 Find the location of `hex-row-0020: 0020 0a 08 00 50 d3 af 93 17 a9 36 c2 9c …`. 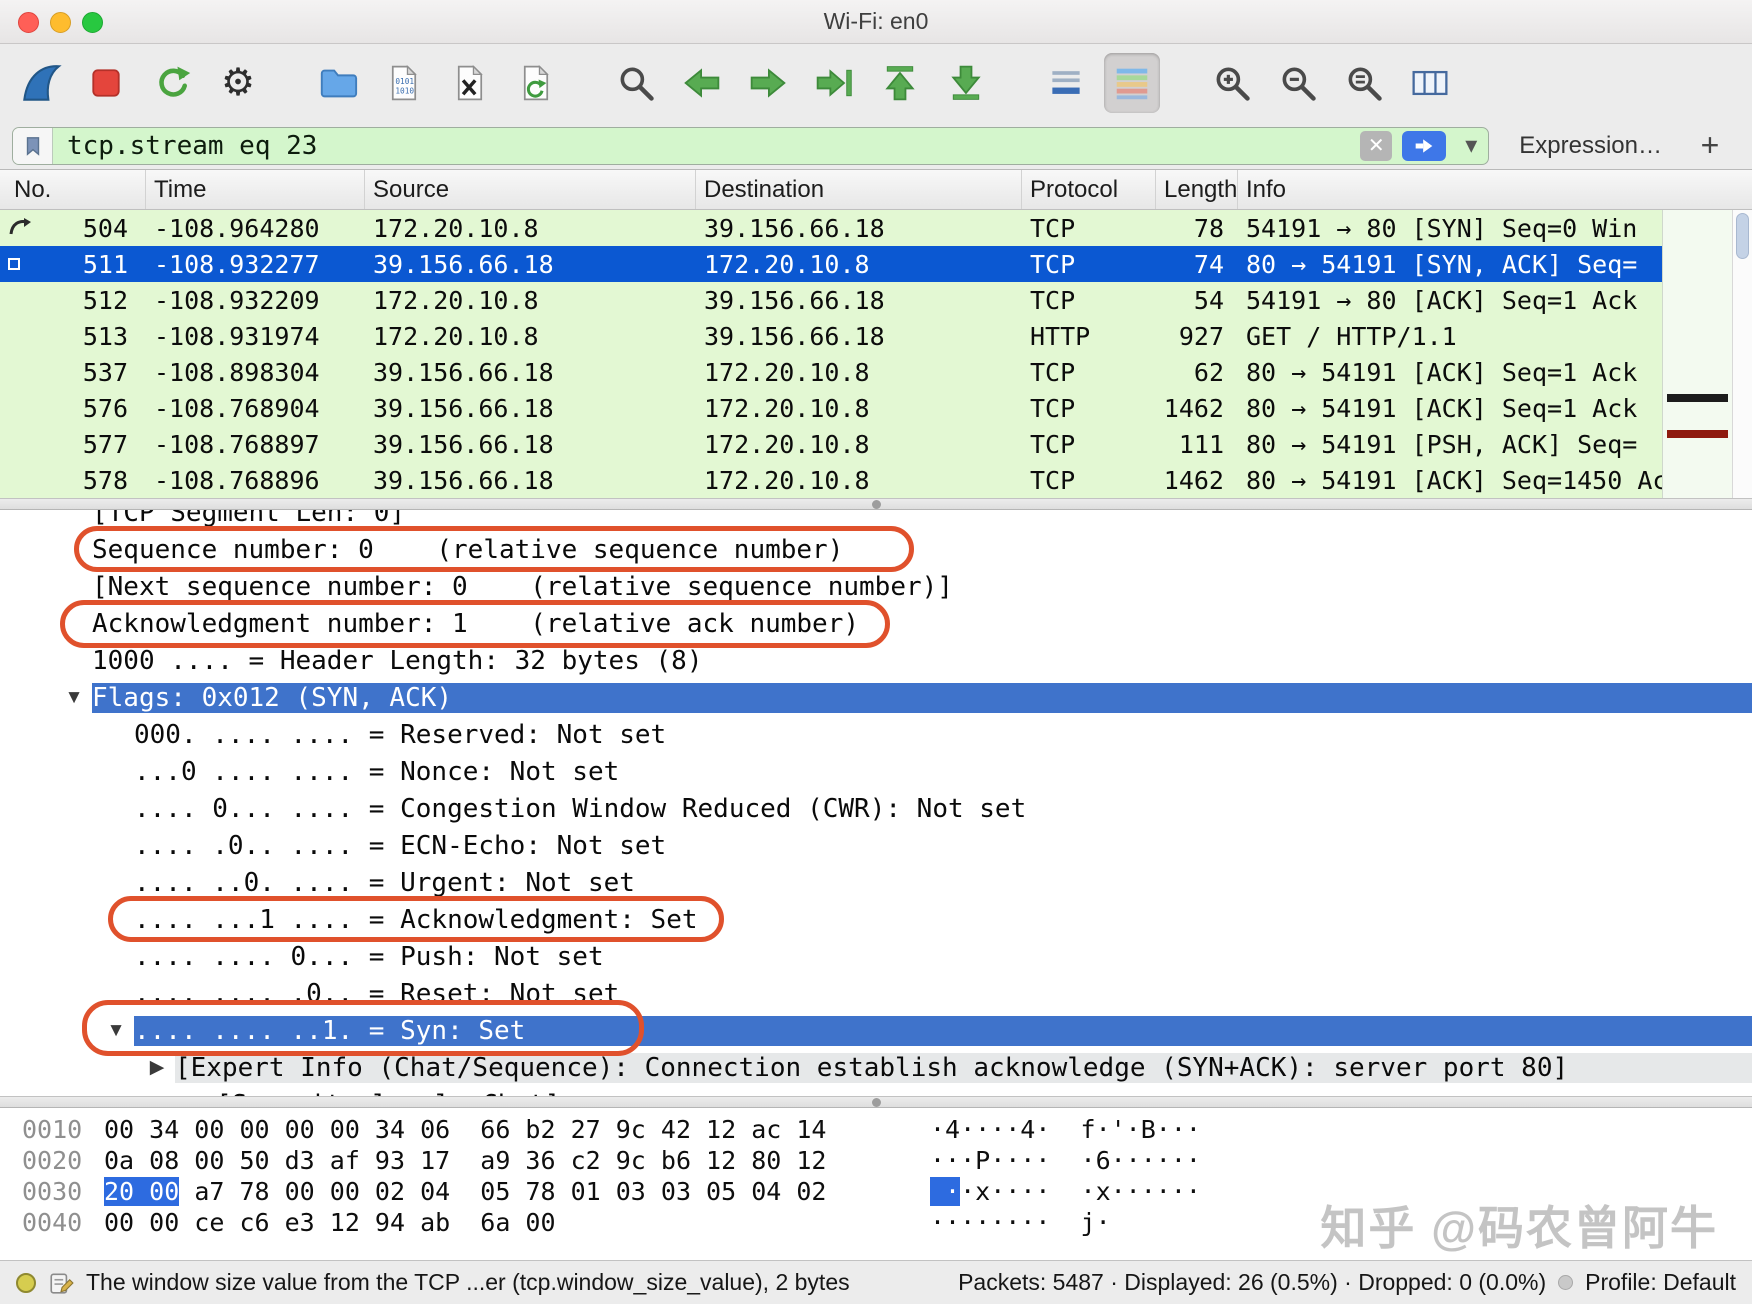

hex-row-0020: 0020 0a 08 00 50 d3 af 93 17 a9 36 c2 9c … is located at coordinates (876, 1160).